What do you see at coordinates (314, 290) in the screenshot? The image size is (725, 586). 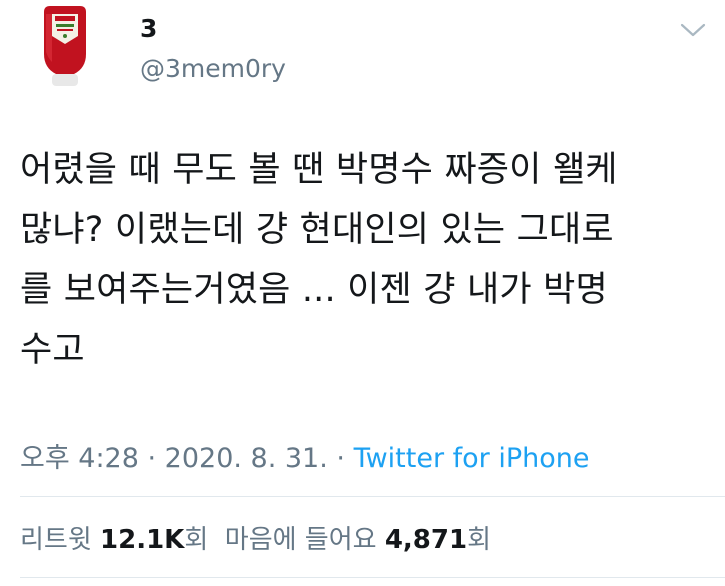 I see `tweet-text-line: 를 보여주는거였음 ... 이젠 걍 내가 박명` at bounding box center [314, 290].